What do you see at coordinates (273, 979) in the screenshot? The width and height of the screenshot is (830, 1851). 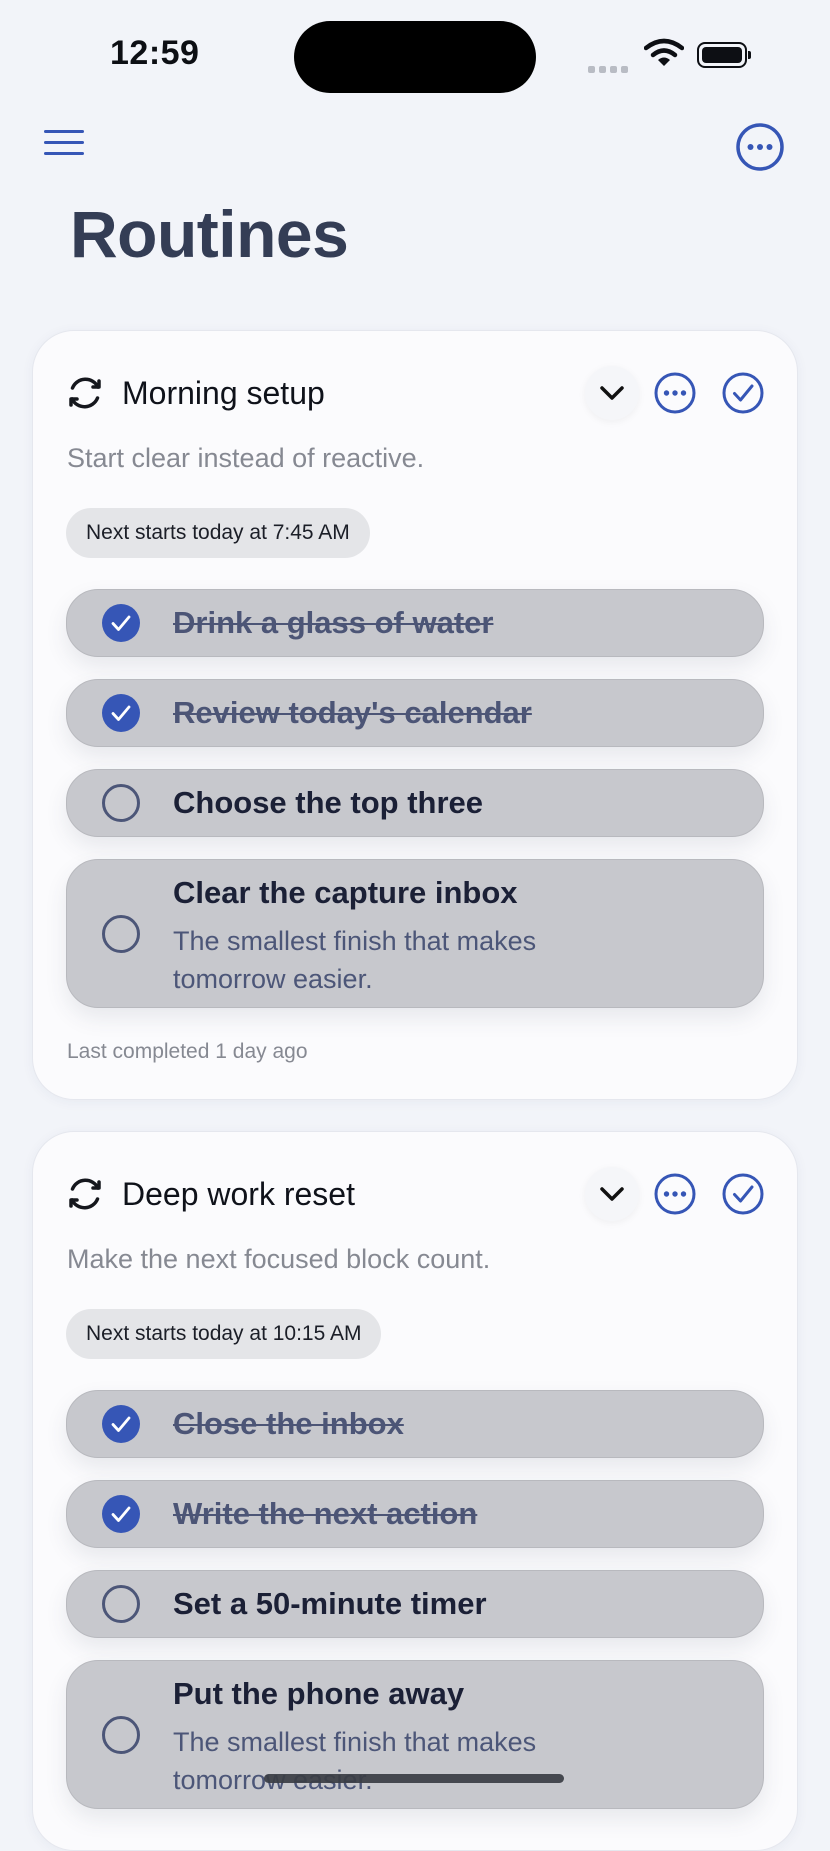 I see `step-note-line: tomorrow easier.` at bounding box center [273, 979].